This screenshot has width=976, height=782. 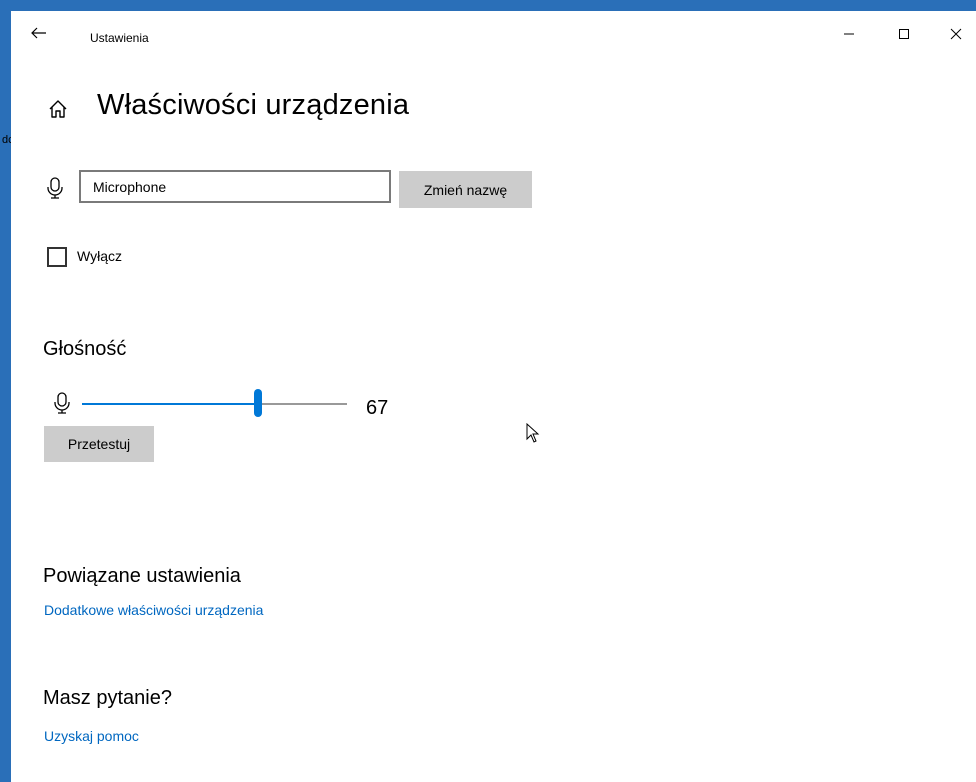 I want to click on device-name-value: Microphone, so click(x=130, y=186).